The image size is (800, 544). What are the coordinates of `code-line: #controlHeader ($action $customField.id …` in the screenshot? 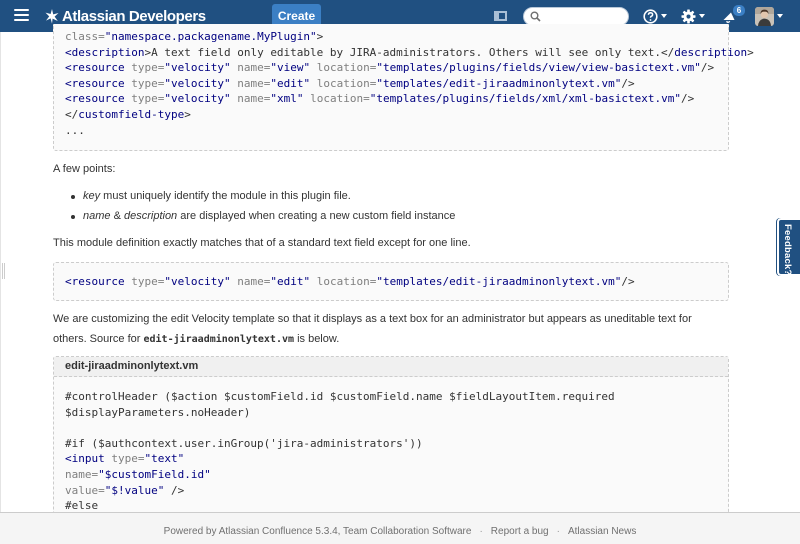 It's located at (340, 396).